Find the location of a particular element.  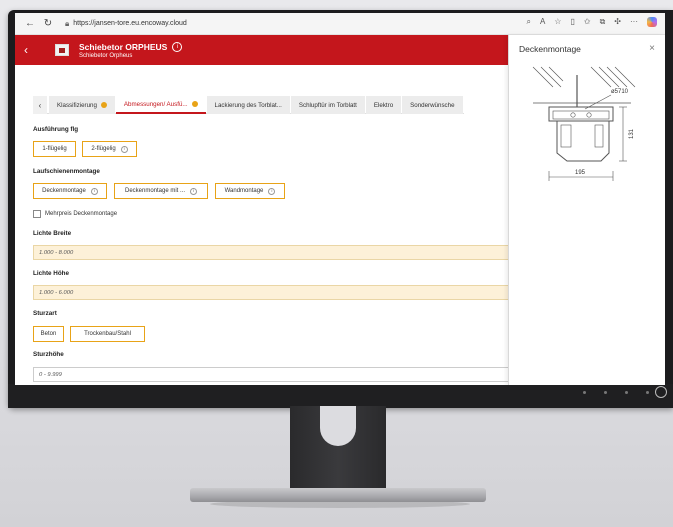

back-arrow-icon: ← is located at coordinates (30, 23).